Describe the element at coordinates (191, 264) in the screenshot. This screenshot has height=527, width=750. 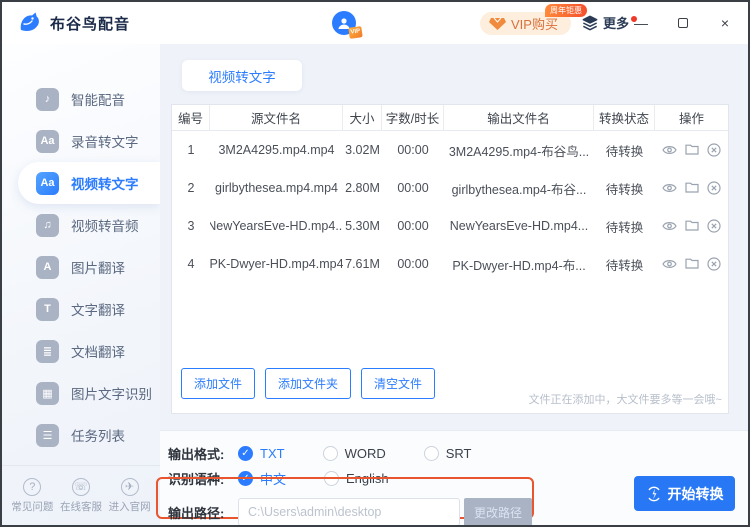
I see `cell-id: 4` at that location.